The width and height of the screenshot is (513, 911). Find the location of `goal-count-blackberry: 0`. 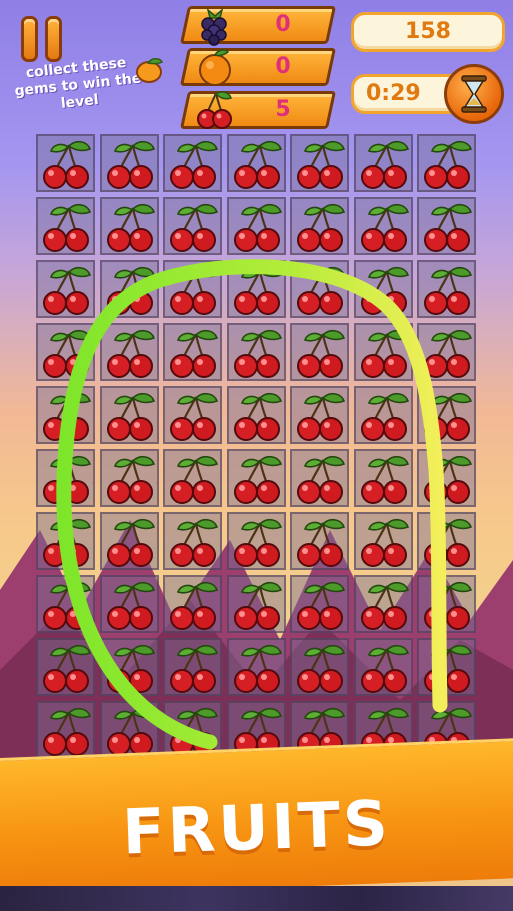

goal-count-blackberry: 0 is located at coordinates (283, 24).